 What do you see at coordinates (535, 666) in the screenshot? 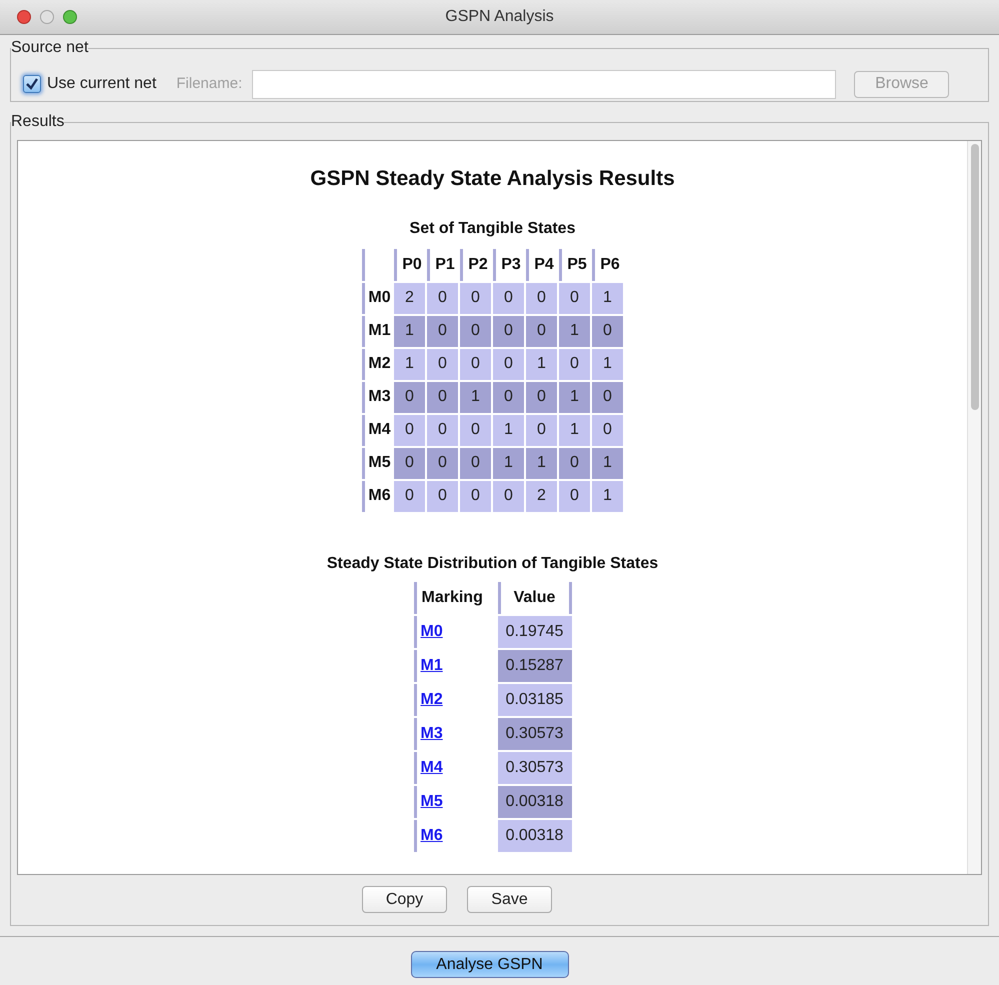
I see `table-cell: 0.15287` at bounding box center [535, 666].